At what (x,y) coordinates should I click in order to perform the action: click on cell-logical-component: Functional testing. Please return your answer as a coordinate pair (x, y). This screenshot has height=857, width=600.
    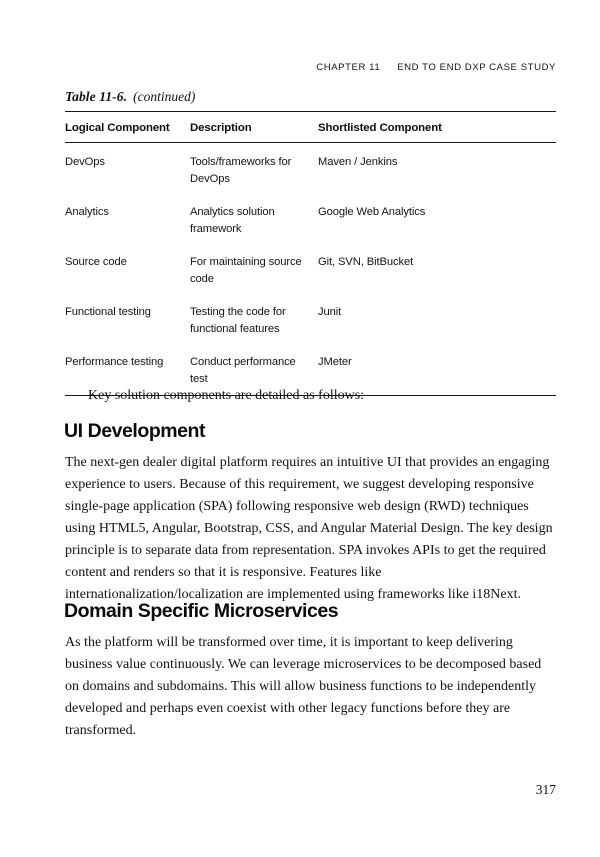
    Looking at the image, I should click on (108, 312).